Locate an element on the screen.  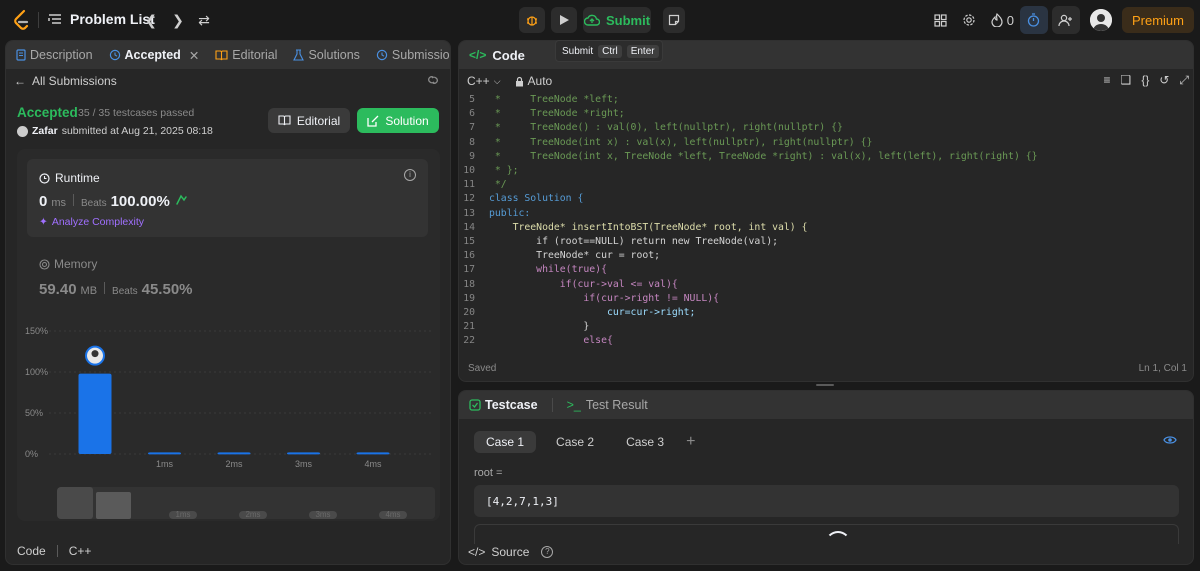
tab-label: Editorial is located at coordinates (255, 55).